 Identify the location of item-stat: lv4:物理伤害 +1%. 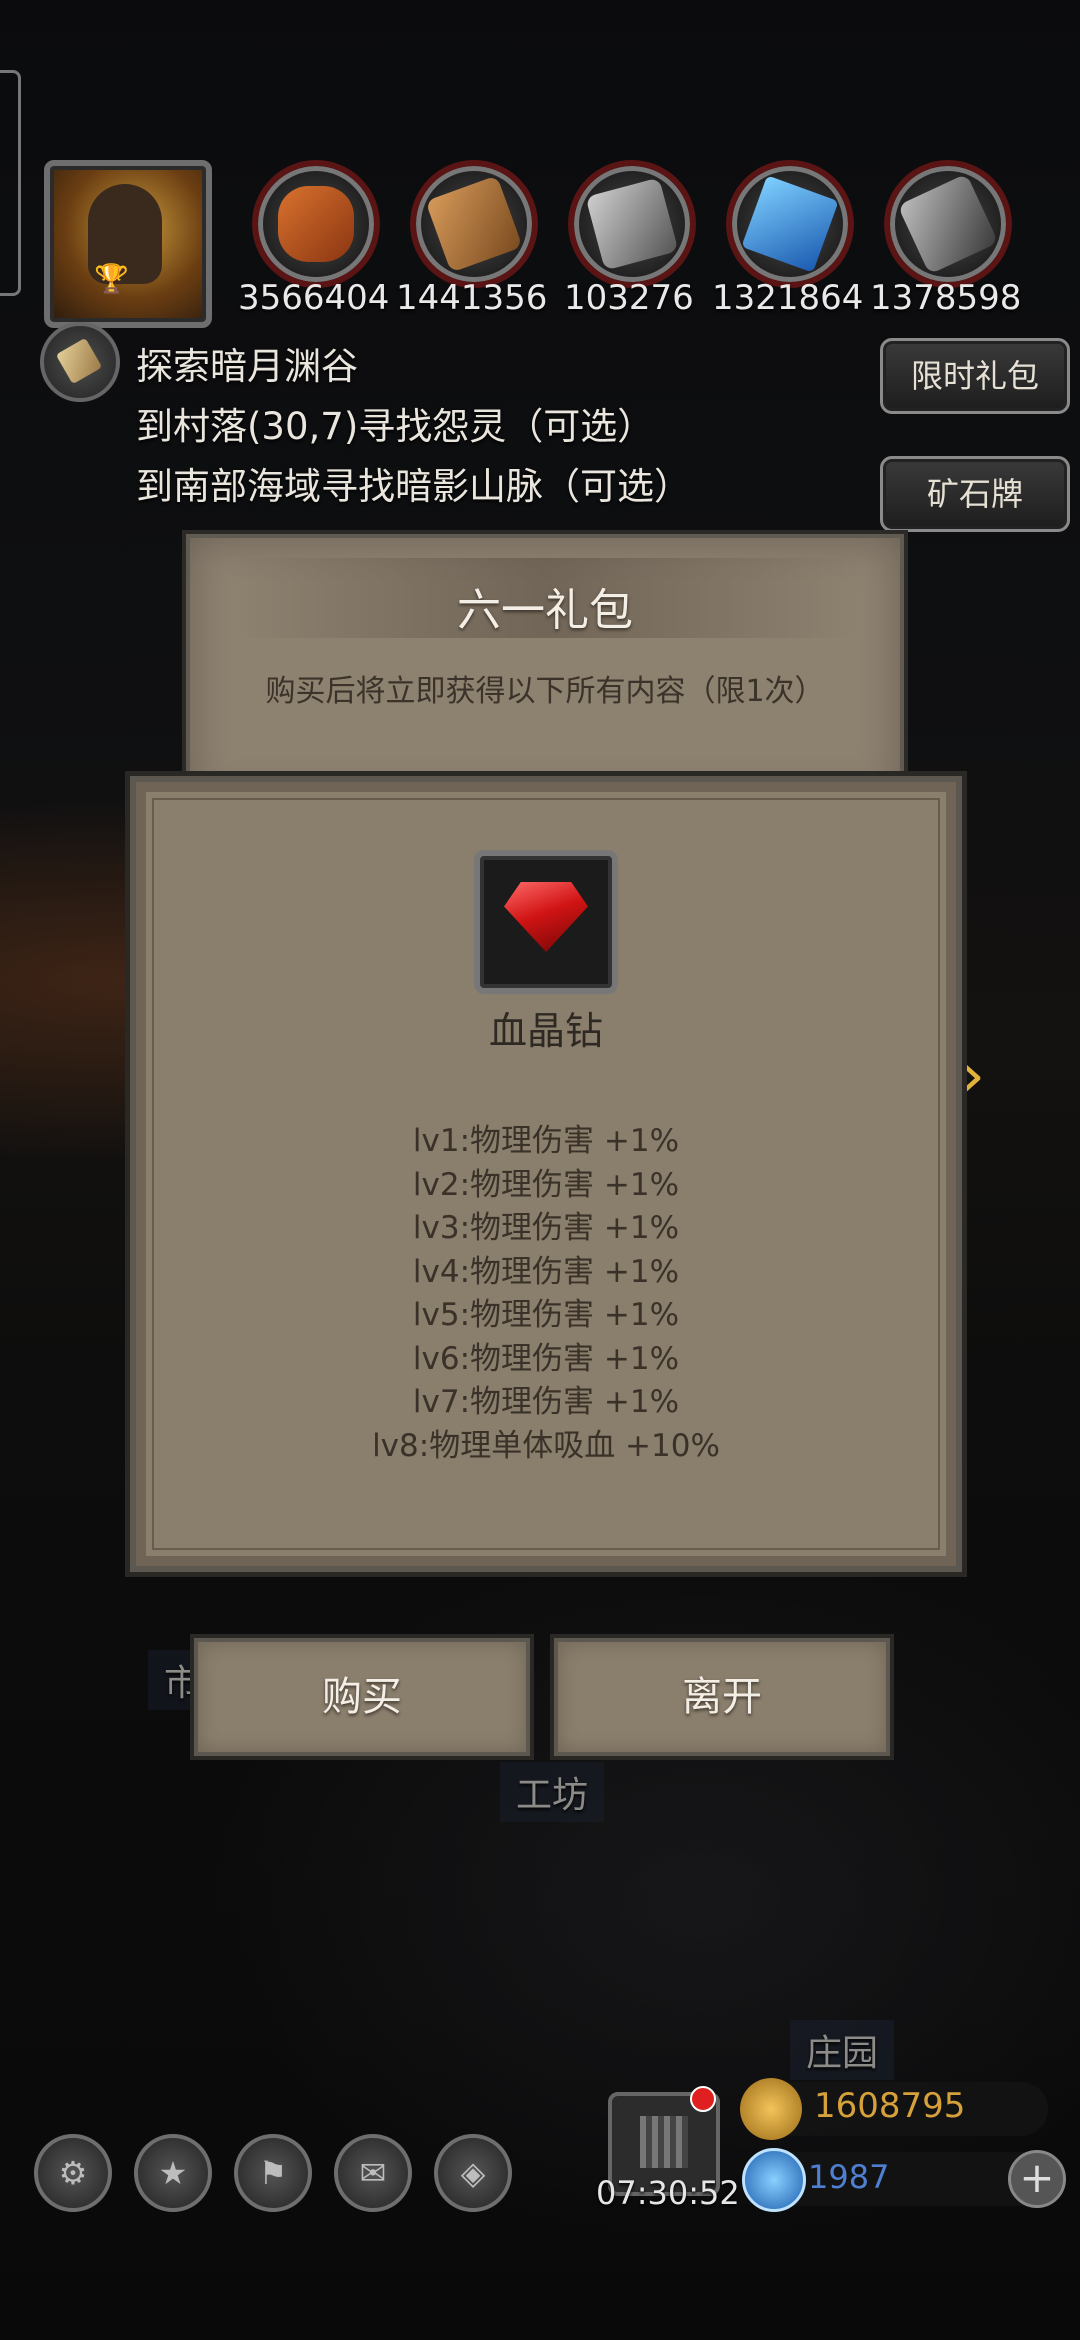
(546, 1271).